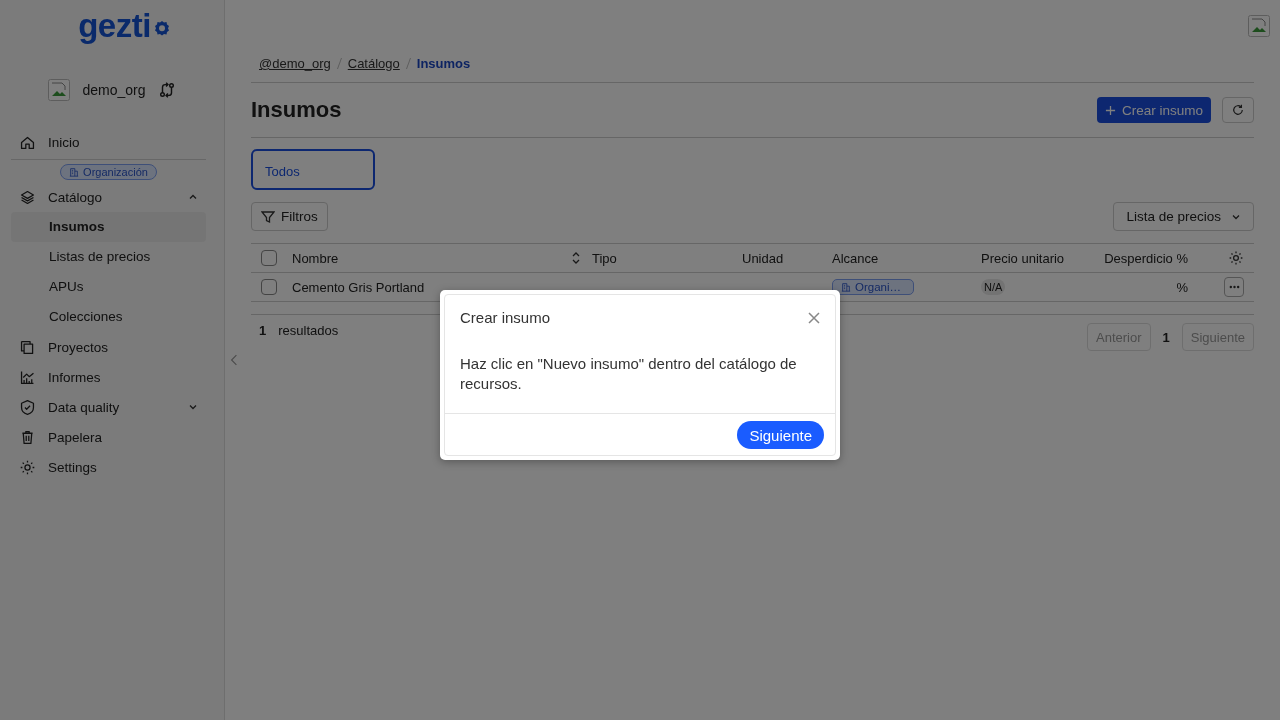 The width and height of the screenshot is (1280, 720). I want to click on page-number: 1, so click(1166, 337).